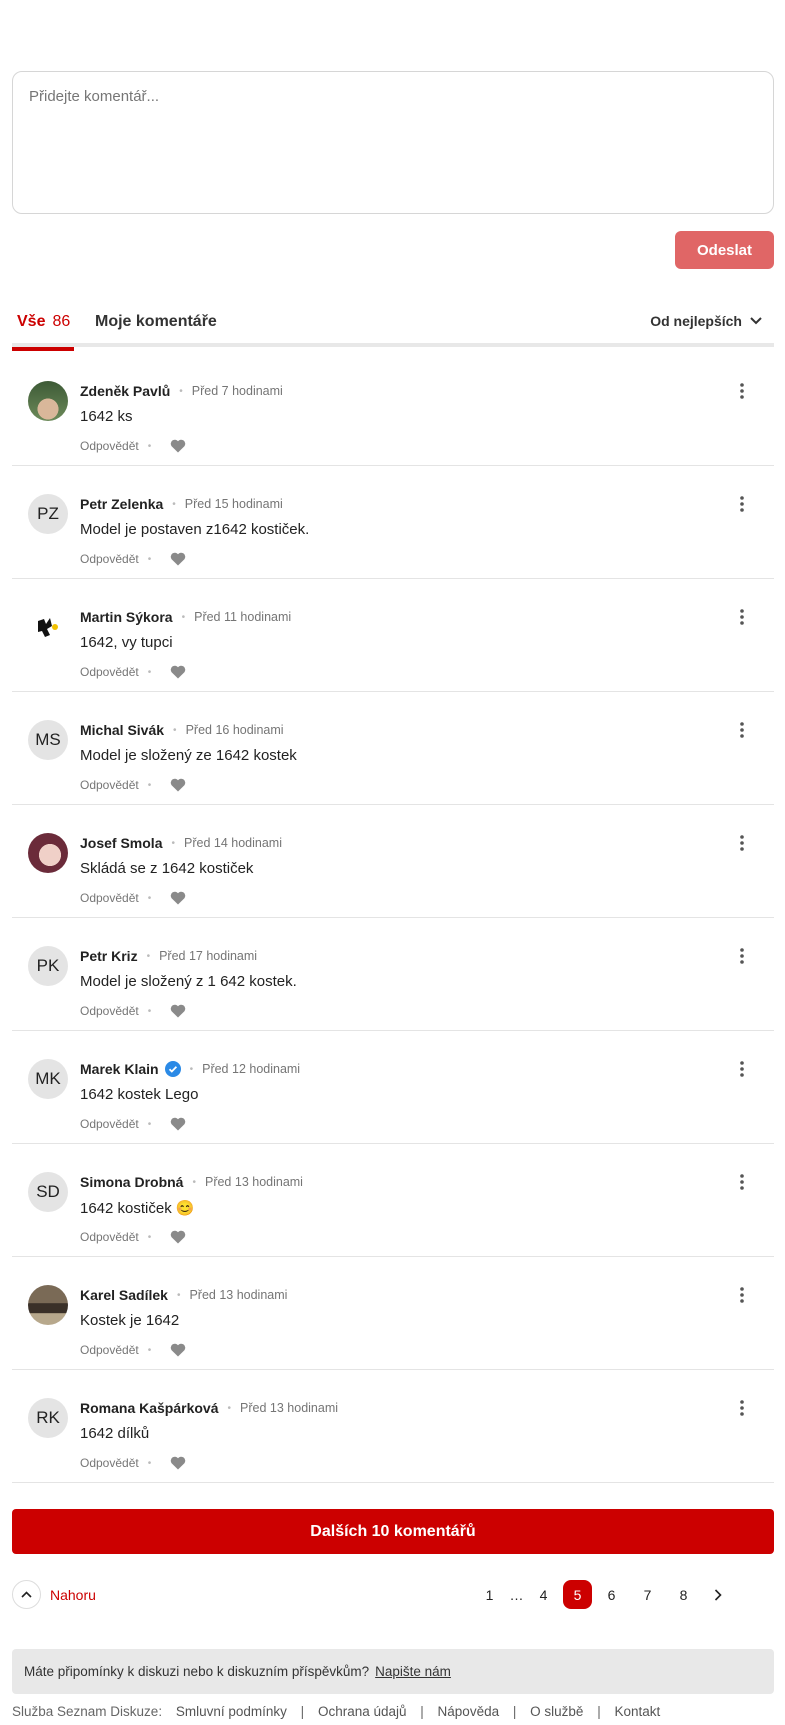 Image resolution: width=785 pixels, height=1725 pixels. Describe the element at coordinates (121, 843) in the screenshot. I see `comment-author: Josef Smola` at that location.